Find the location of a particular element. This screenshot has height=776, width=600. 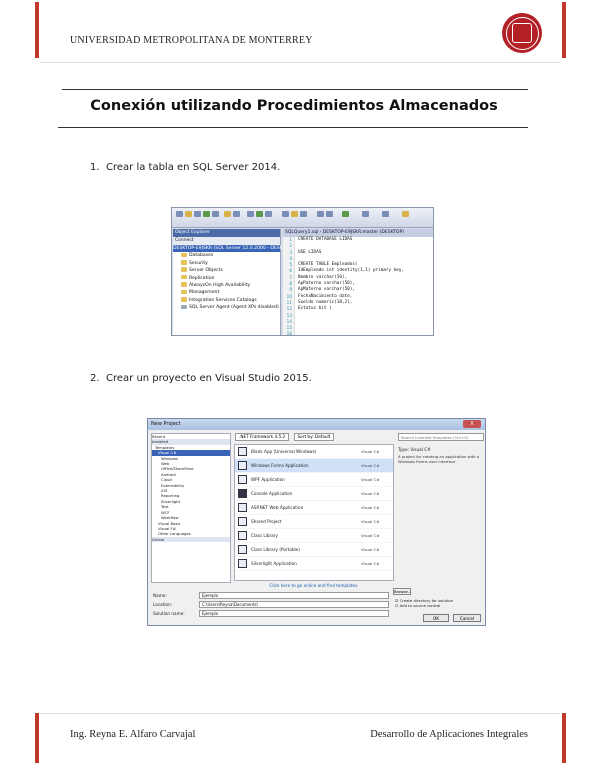

footer-author: Ing. Reyna E. Alfaro Carvajal is located at coordinates (133, 734).